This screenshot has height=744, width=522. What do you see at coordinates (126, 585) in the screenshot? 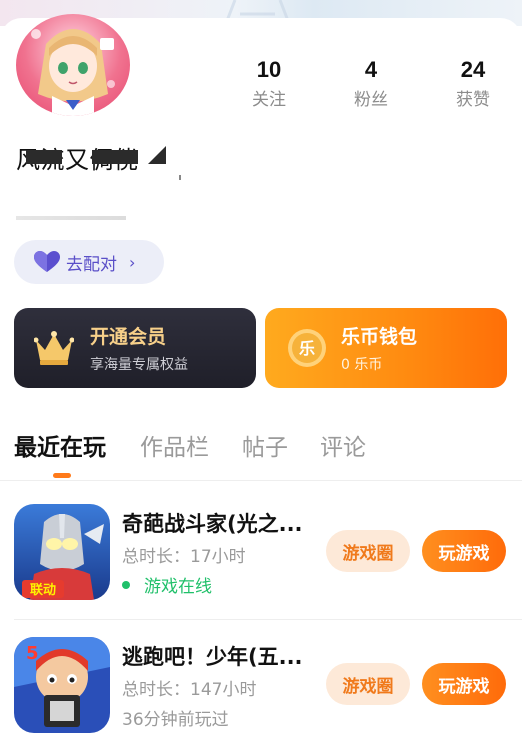
I see `online-dot-icon` at bounding box center [126, 585].